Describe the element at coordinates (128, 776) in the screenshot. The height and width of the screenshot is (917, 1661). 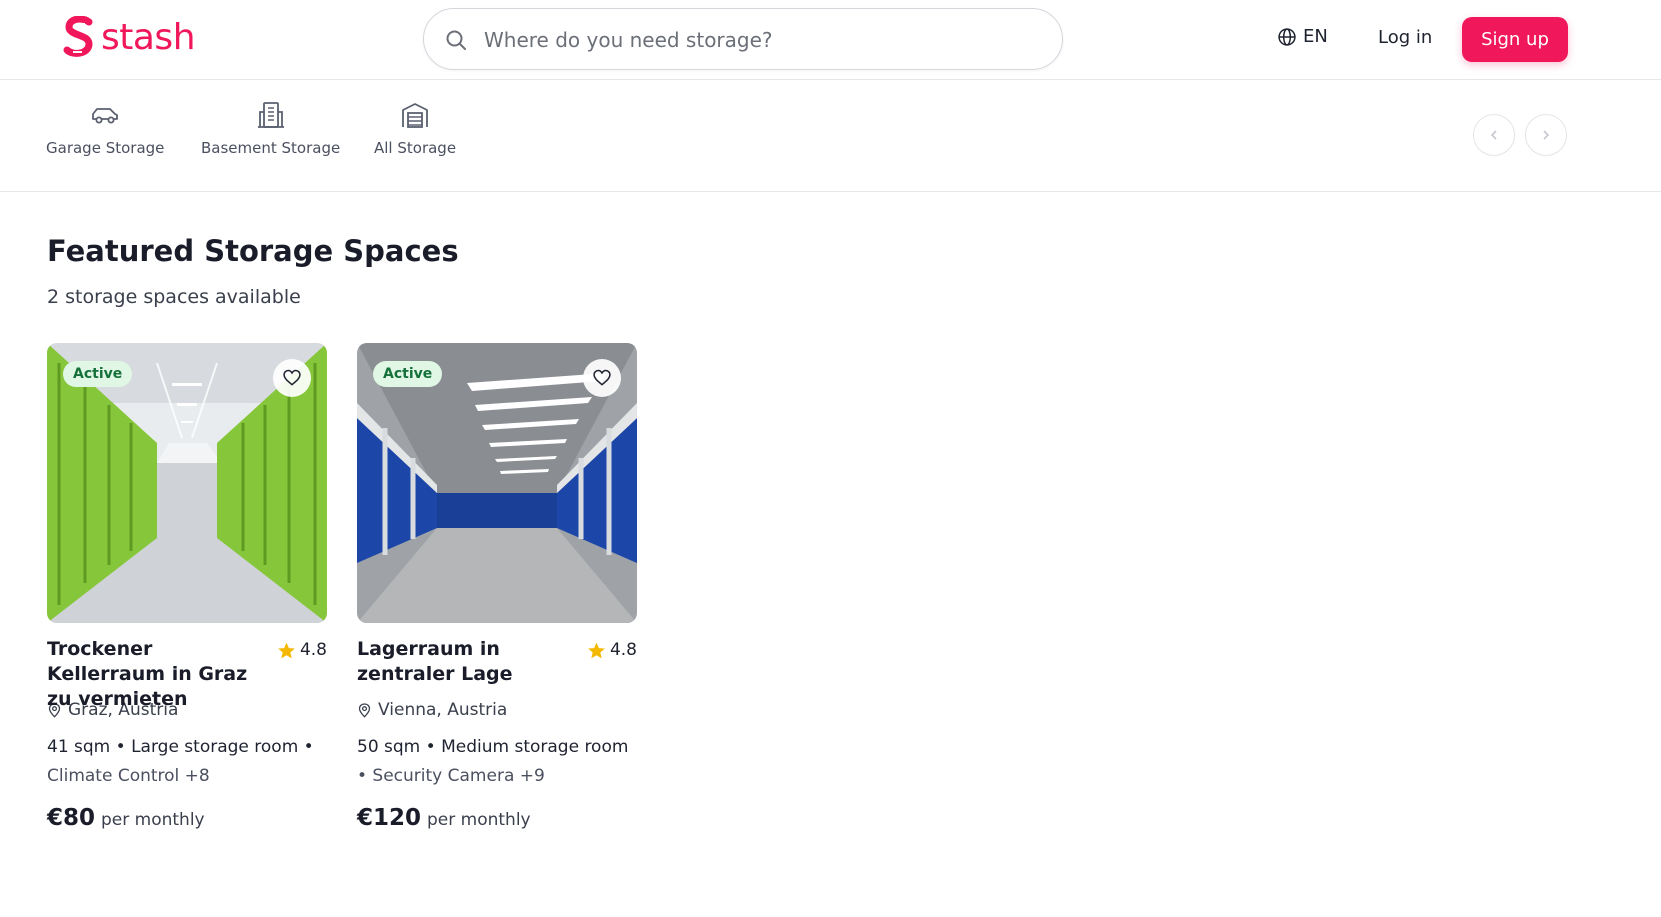
I see `features-extra: Climate Control +8` at that location.